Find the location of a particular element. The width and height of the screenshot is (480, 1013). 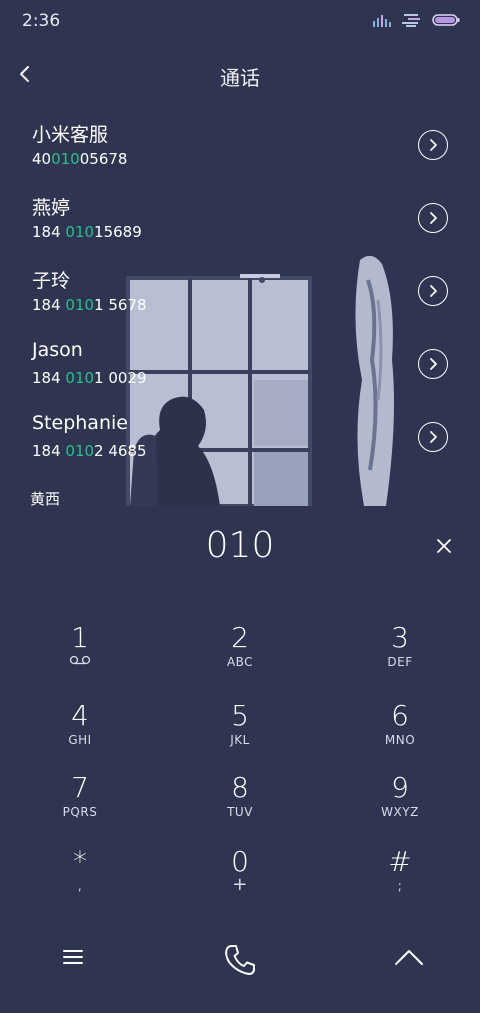

chevron-up-icon is located at coordinates (409, 957).